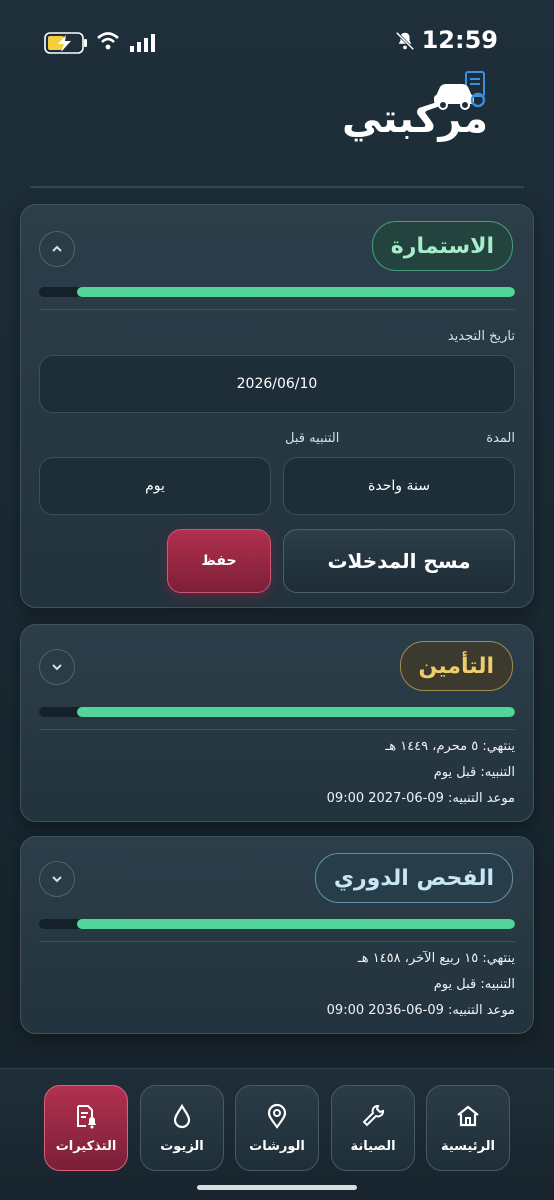 Image resolution: width=554 pixels, height=1200 pixels. What do you see at coordinates (459, 40) in the screenshot?
I see `status-time: 12:59` at bounding box center [459, 40].